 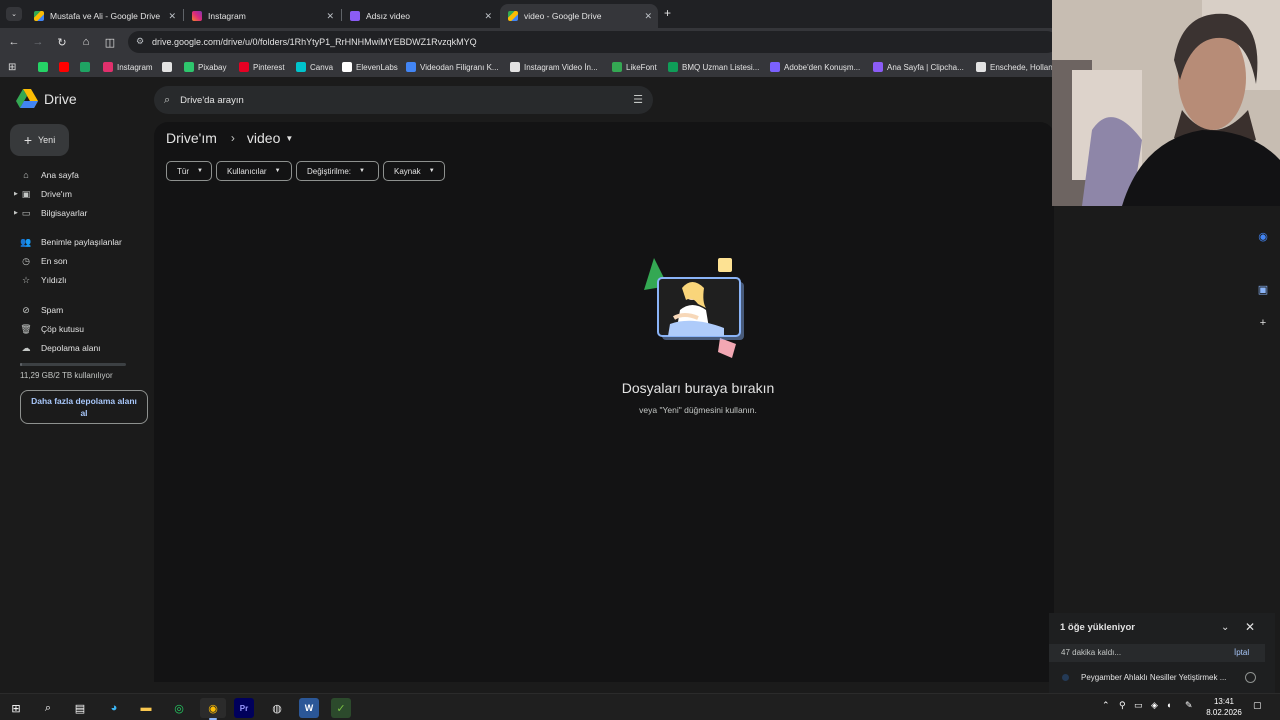 I want to click on camtasia-icon: ✓, so click(x=341, y=708).